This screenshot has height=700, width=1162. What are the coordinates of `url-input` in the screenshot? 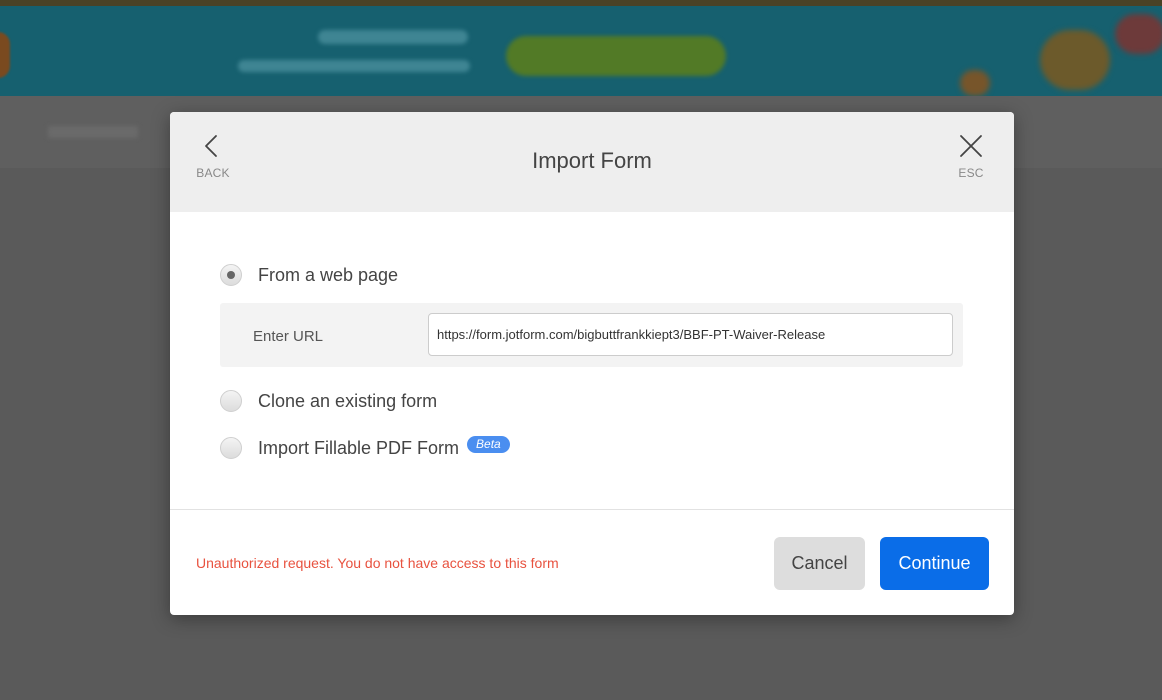 It's located at (690, 334).